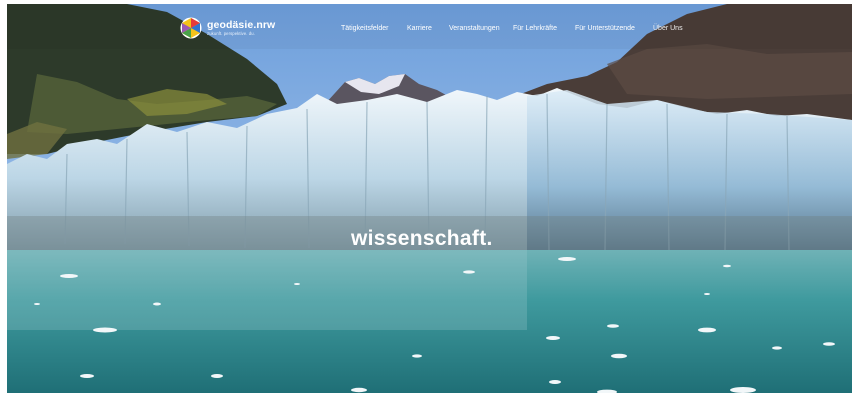  Describe the element at coordinates (364, 28) in the screenshot. I see `nav-item-taetigkeitsfelder: Tätigkeitsfelder` at that location.